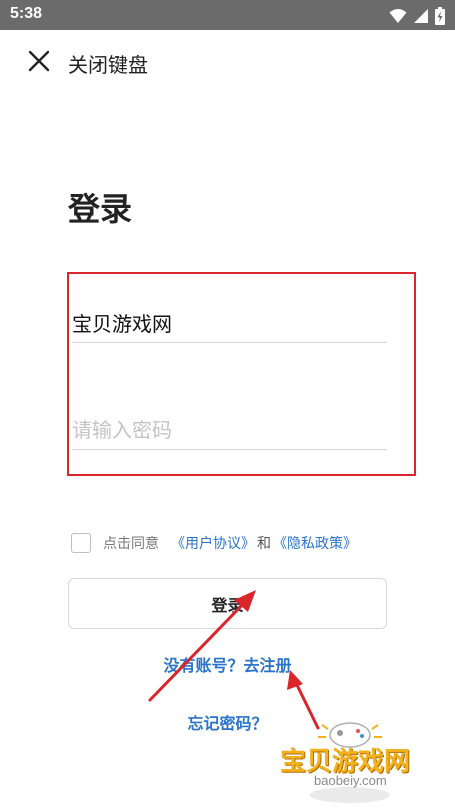 The height and width of the screenshot is (809, 455). Describe the element at coordinates (398, 18) in the screenshot. I see `wifi-icon` at that location.